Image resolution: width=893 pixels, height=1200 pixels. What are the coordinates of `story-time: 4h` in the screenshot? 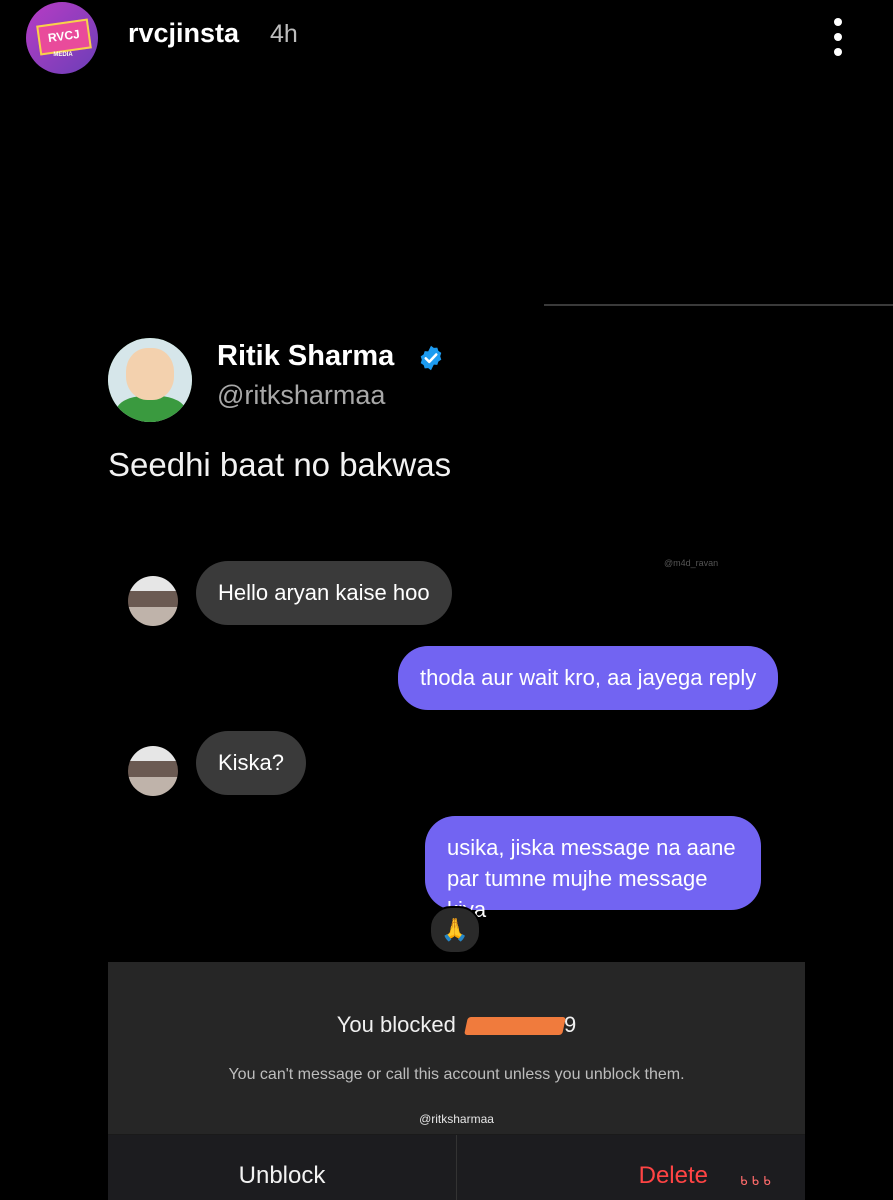 It's located at (284, 34).